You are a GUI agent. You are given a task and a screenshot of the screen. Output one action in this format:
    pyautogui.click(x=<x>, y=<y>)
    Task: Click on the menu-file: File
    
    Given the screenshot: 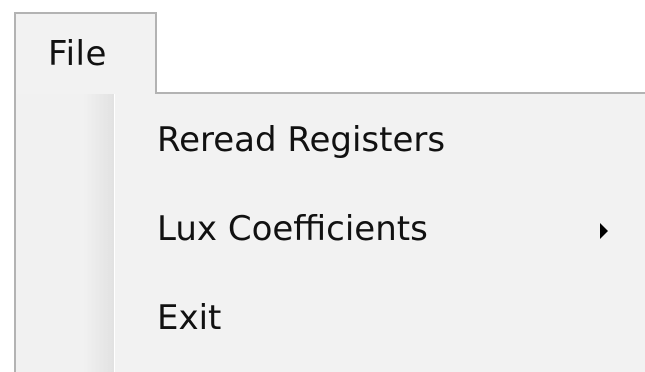 What is the action you would take?
    pyautogui.click(x=85, y=53)
    